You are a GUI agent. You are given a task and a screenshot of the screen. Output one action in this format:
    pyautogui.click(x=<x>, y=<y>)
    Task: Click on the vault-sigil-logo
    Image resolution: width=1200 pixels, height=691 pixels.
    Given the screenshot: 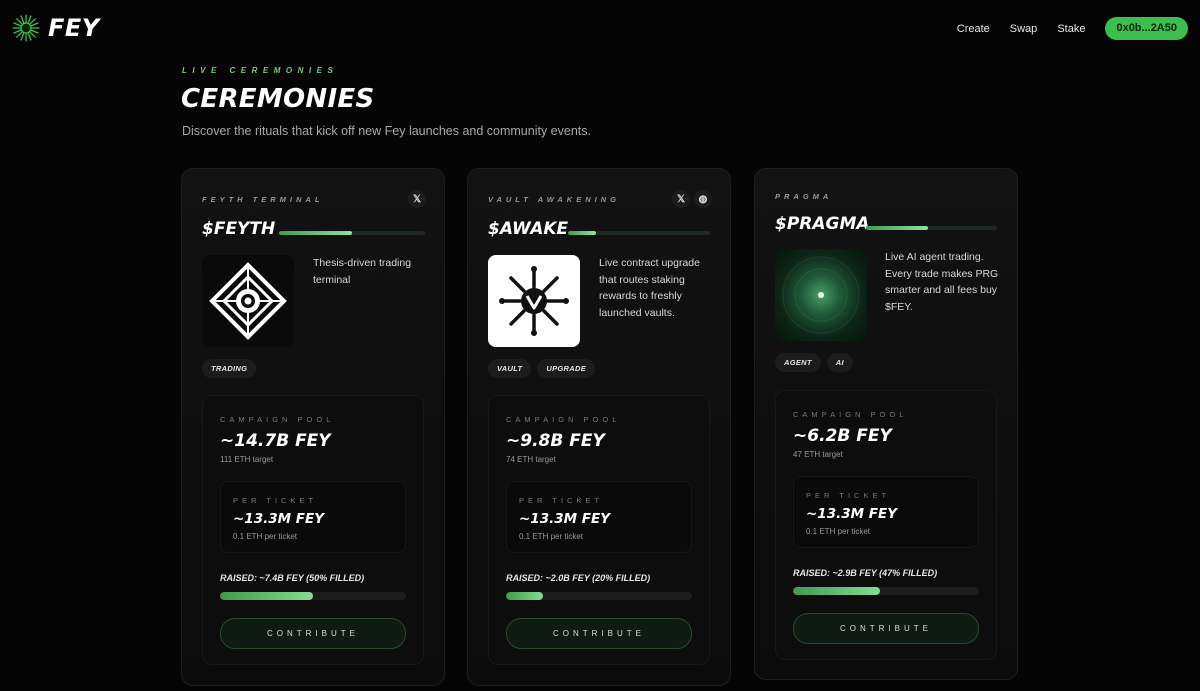 What is the action you would take?
    pyautogui.click(x=534, y=301)
    